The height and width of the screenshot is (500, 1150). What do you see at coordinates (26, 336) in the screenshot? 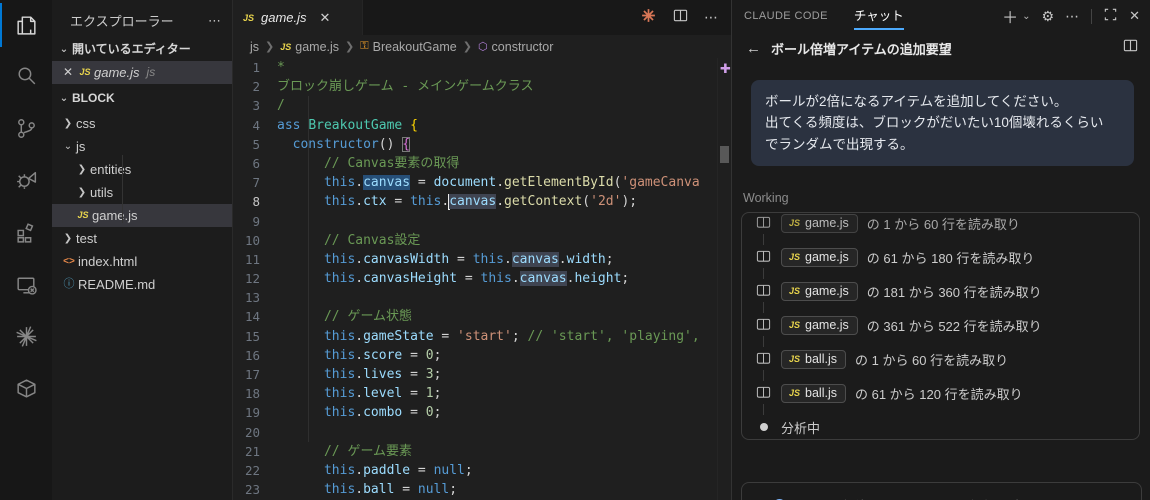
I see `claude-icon` at bounding box center [26, 336].